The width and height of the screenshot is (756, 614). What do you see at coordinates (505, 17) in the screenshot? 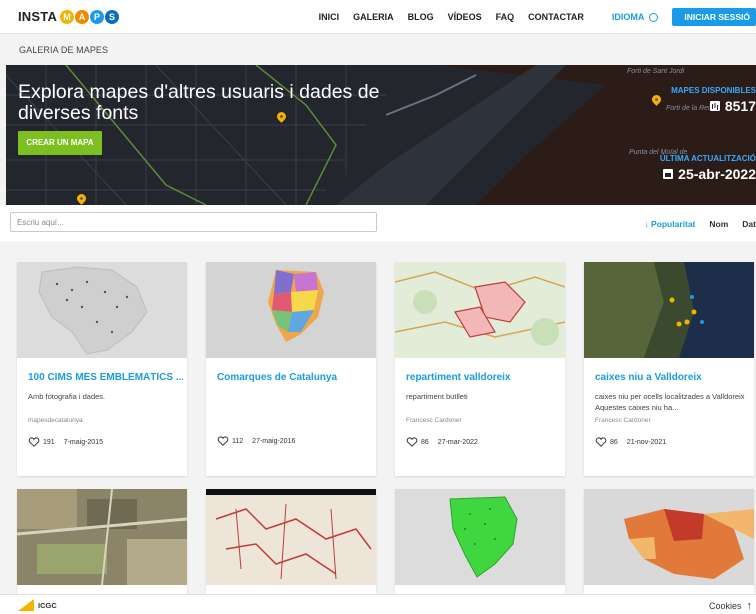
I see `nav-item-faq: FAQ` at bounding box center [505, 17].